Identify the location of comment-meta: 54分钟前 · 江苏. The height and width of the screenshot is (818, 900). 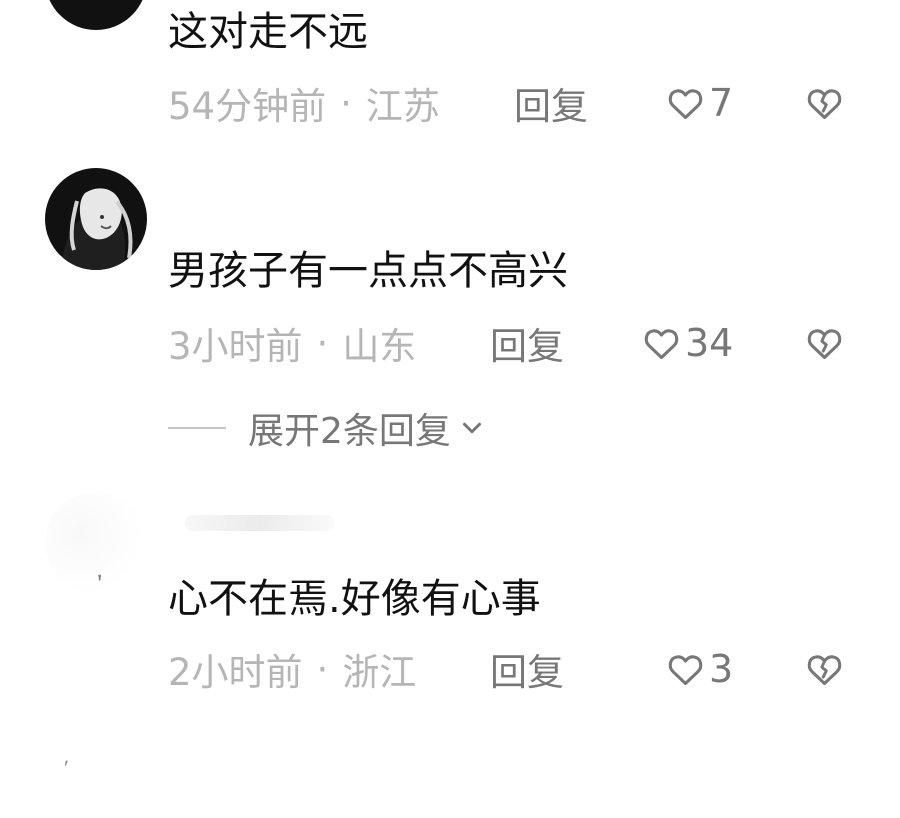
(304, 104).